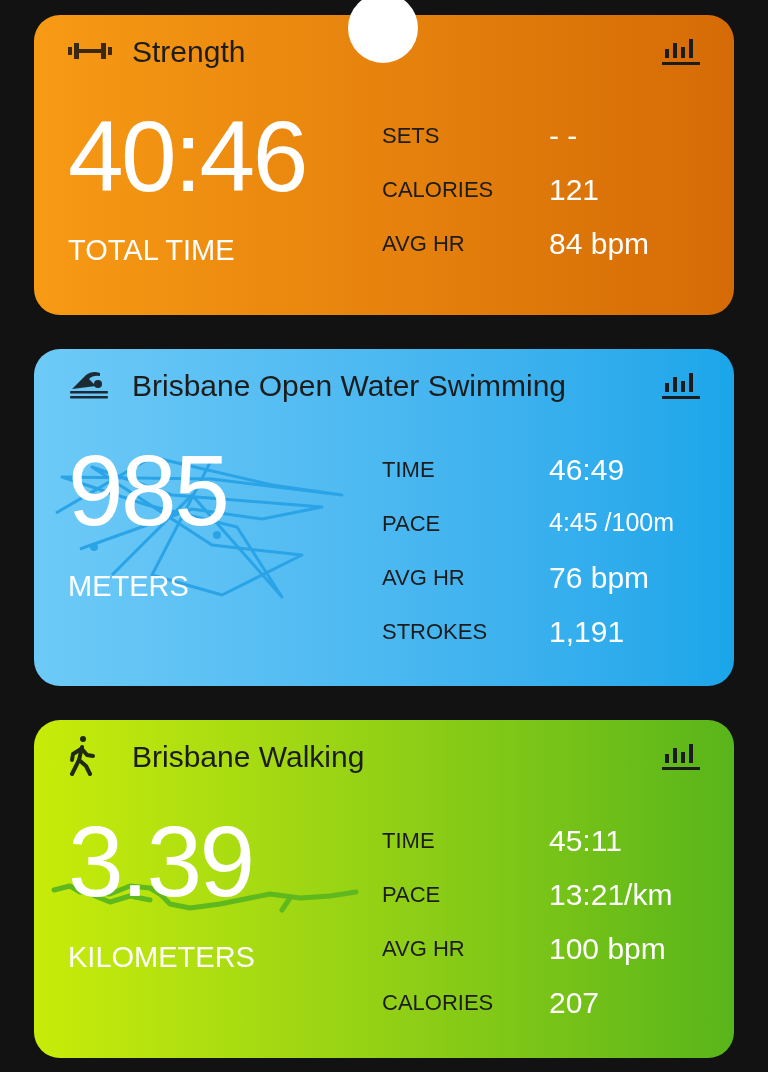 The width and height of the screenshot is (768, 1072). I want to click on main-value: 3.39, so click(160, 861).